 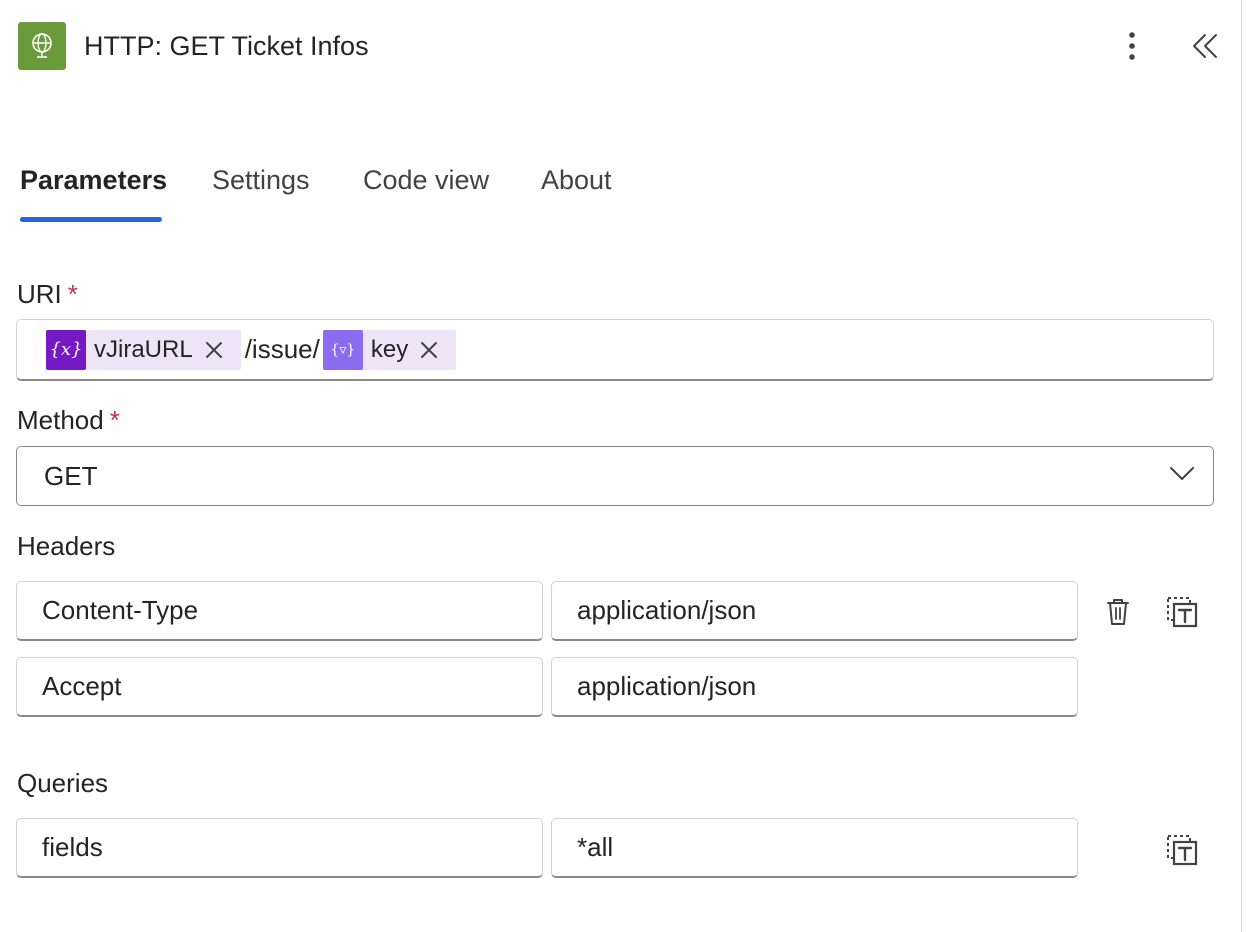 What do you see at coordinates (1241, 466) in the screenshot?
I see `panel-right-border` at bounding box center [1241, 466].